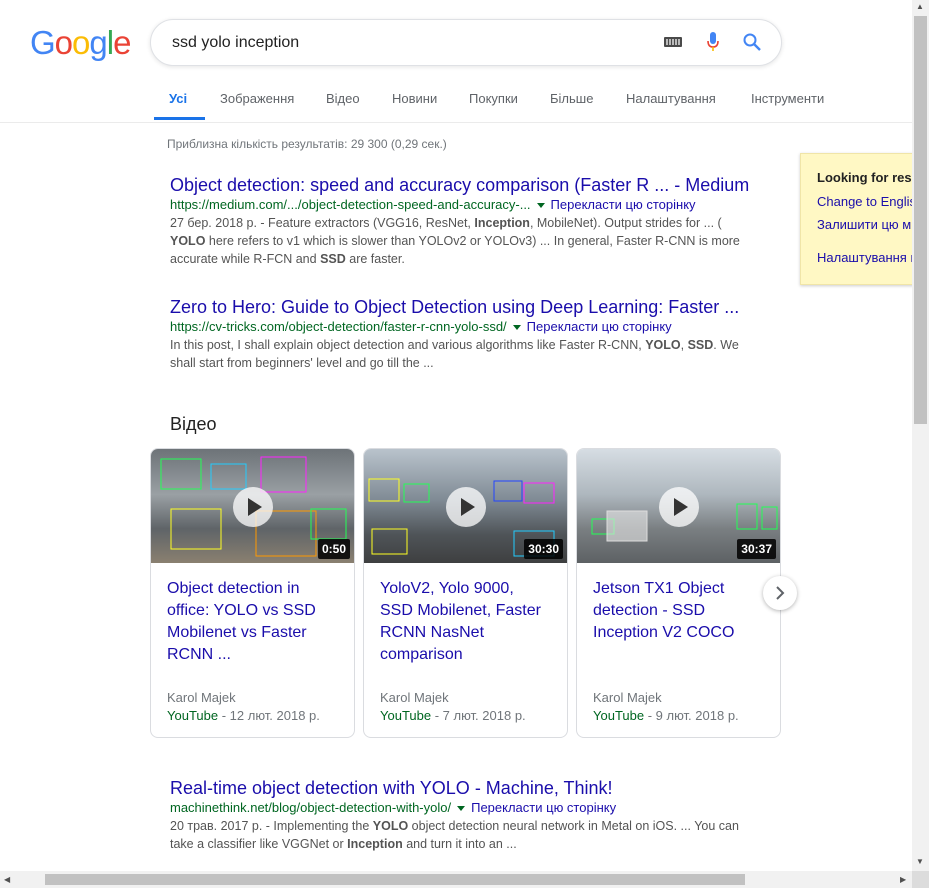 Image resolution: width=929 pixels, height=888 pixels. I want to click on tab-more: Більше, so click(571, 98).